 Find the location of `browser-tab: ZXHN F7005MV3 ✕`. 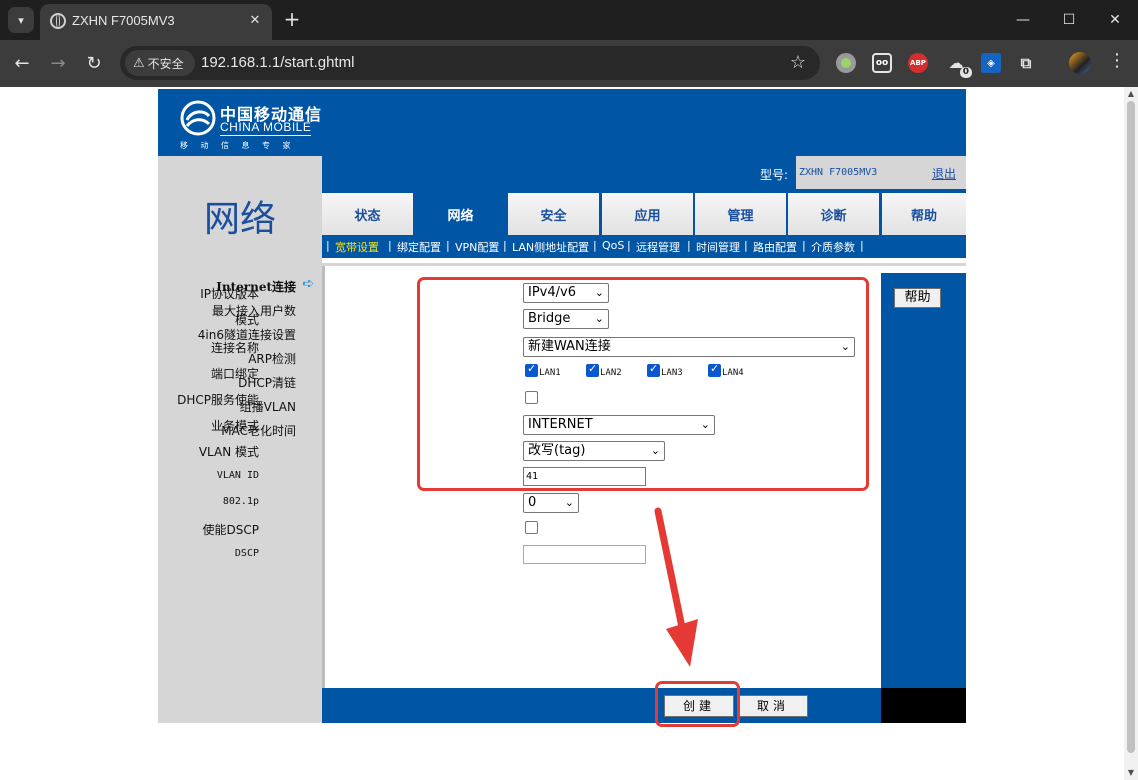

browser-tab: ZXHN F7005MV3 ✕ is located at coordinates (156, 22).